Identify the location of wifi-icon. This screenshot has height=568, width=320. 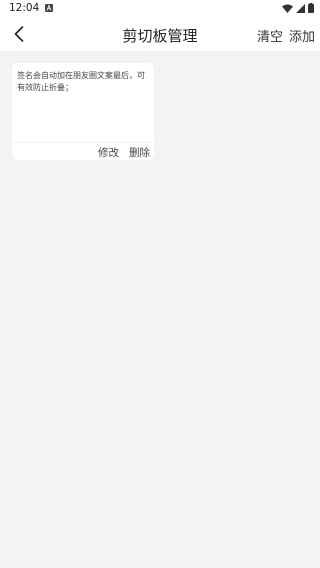
(287, 8).